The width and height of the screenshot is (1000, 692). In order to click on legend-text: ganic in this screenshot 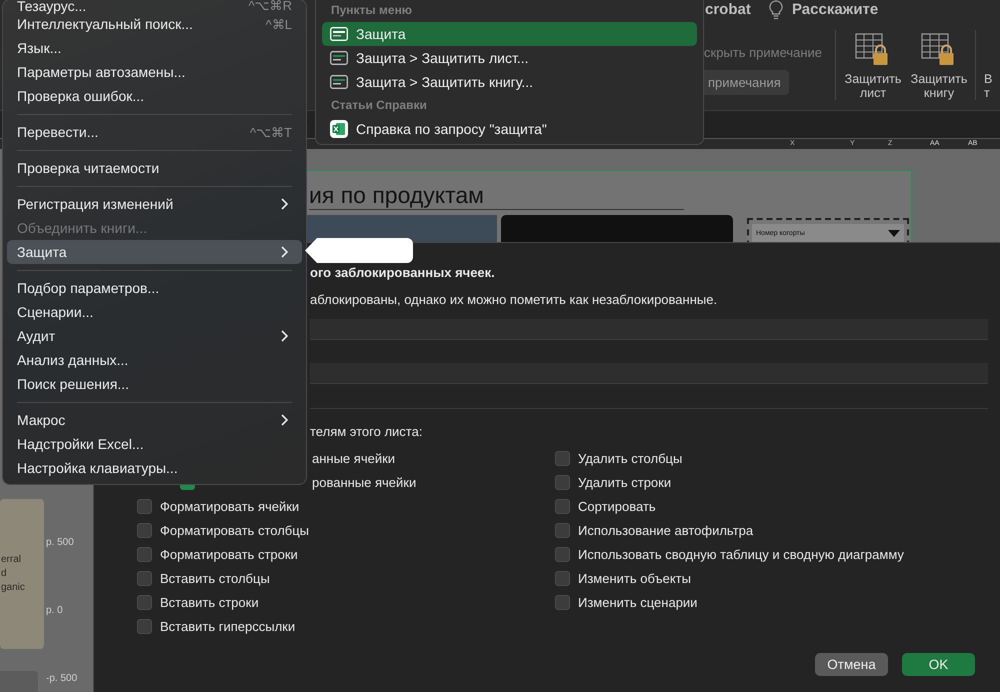, I will do `click(12, 588)`.